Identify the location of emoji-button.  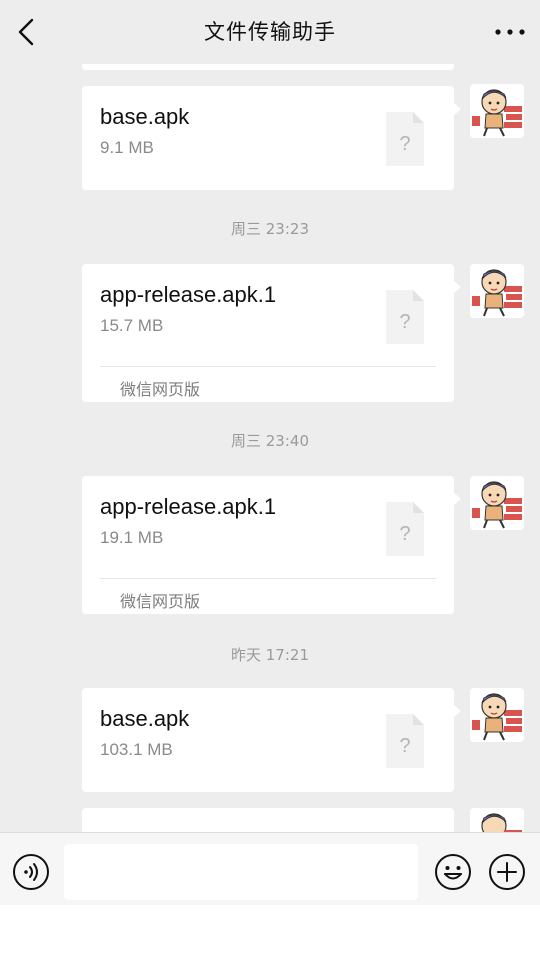
(453, 872).